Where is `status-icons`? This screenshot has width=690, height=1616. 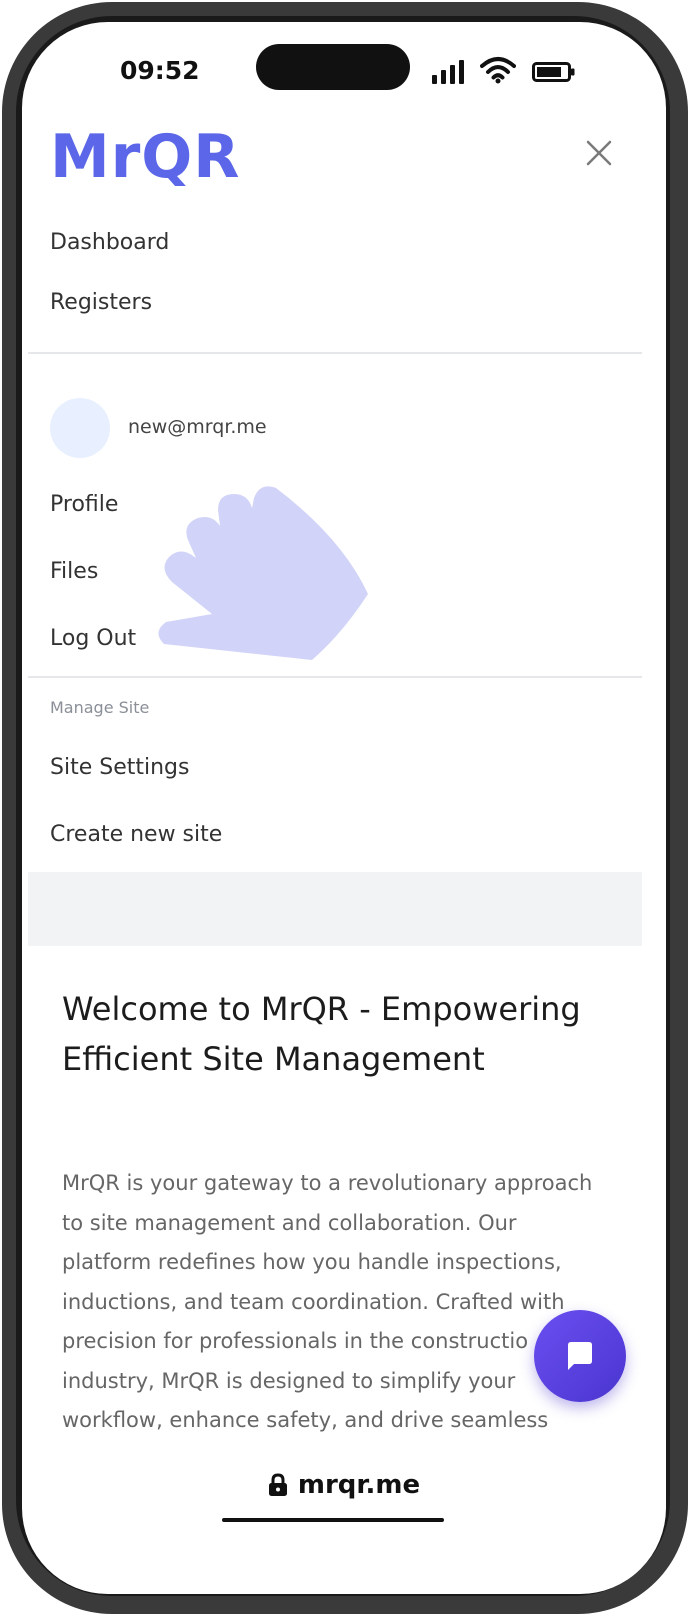 status-icons is located at coordinates (504, 70).